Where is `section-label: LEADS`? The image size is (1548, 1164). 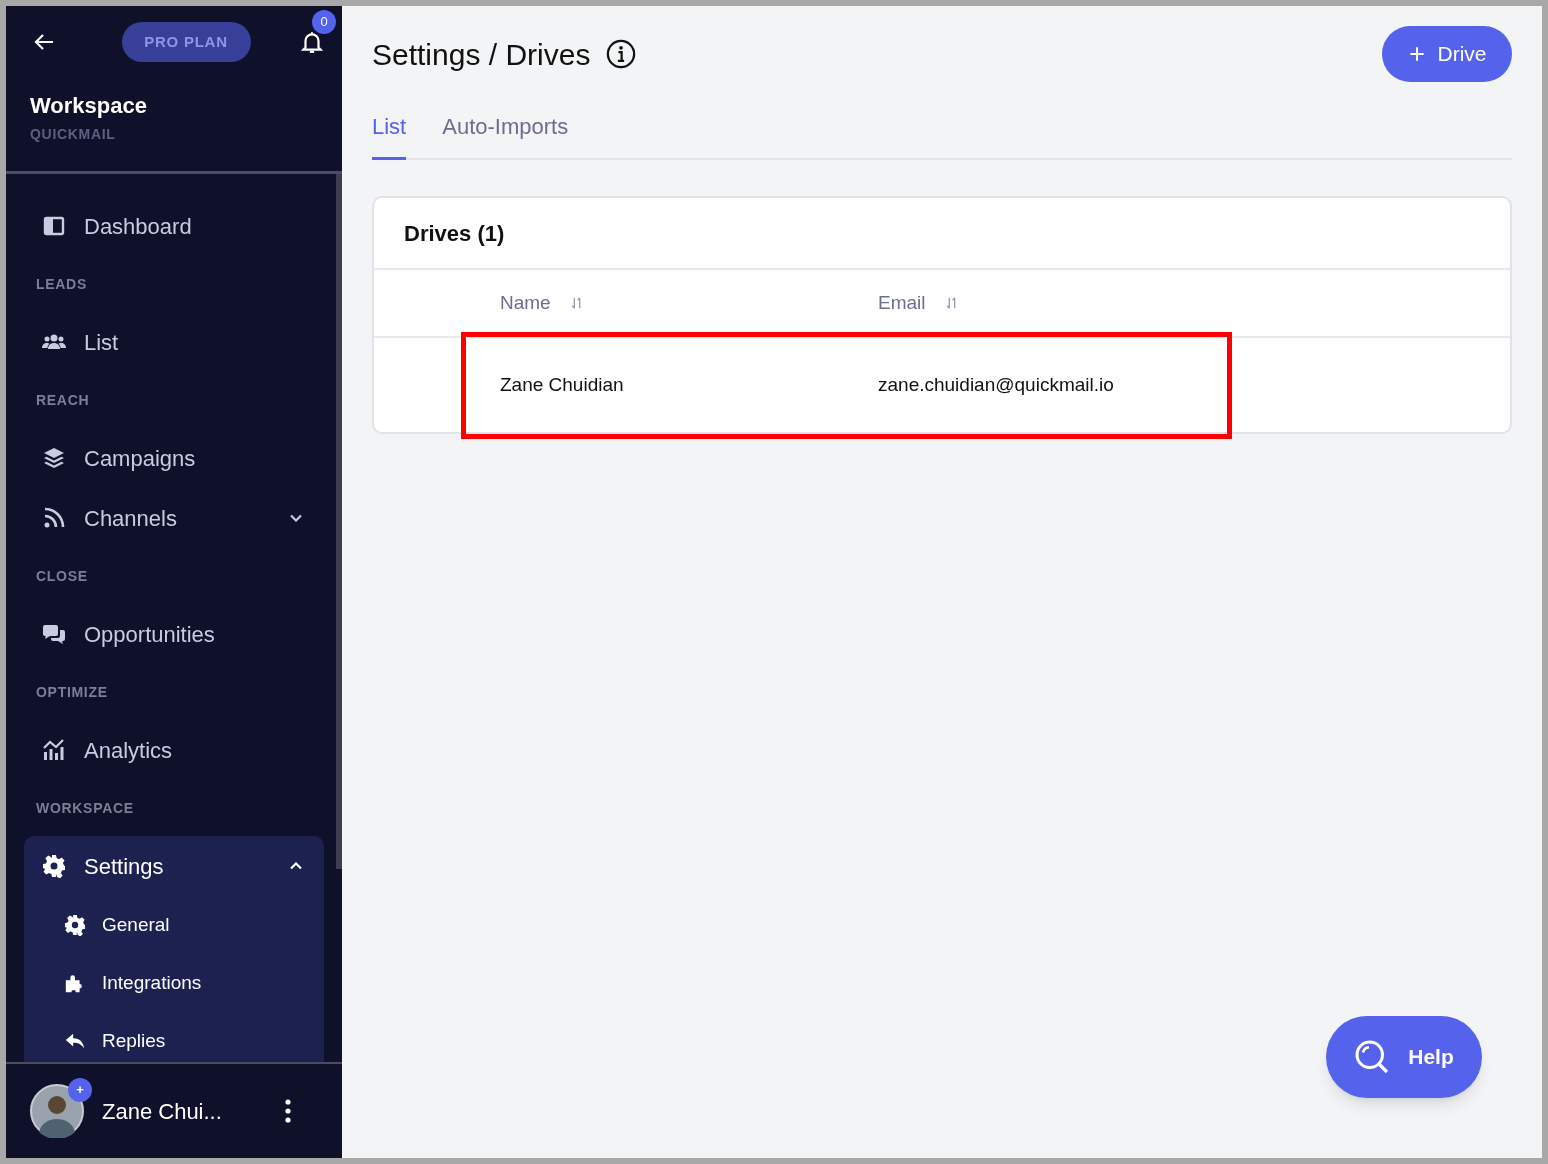 section-label: LEADS is located at coordinates (61, 284).